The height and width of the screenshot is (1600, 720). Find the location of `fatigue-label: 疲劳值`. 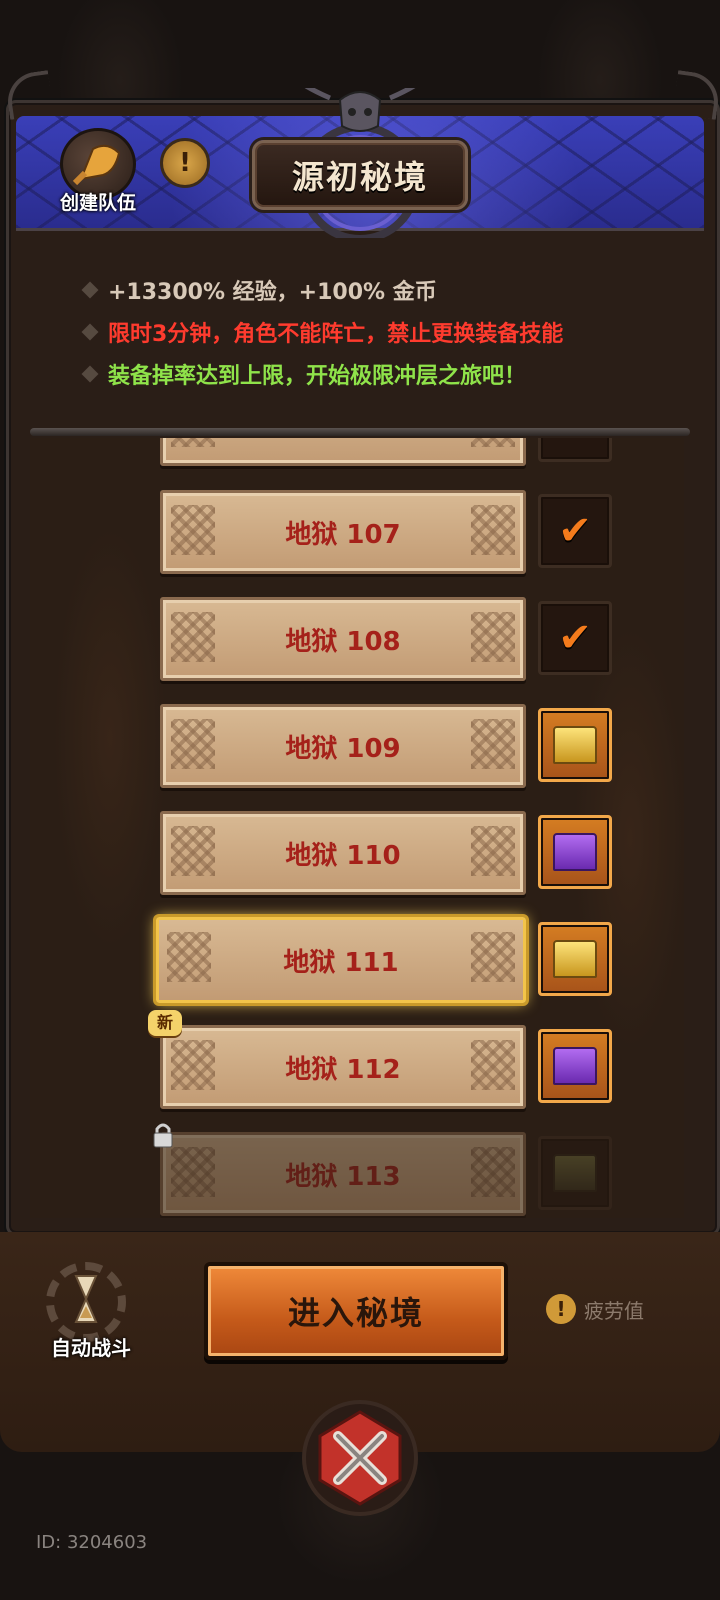

fatigue-label: 疲劳值 is located at coordinates (614, 1310).